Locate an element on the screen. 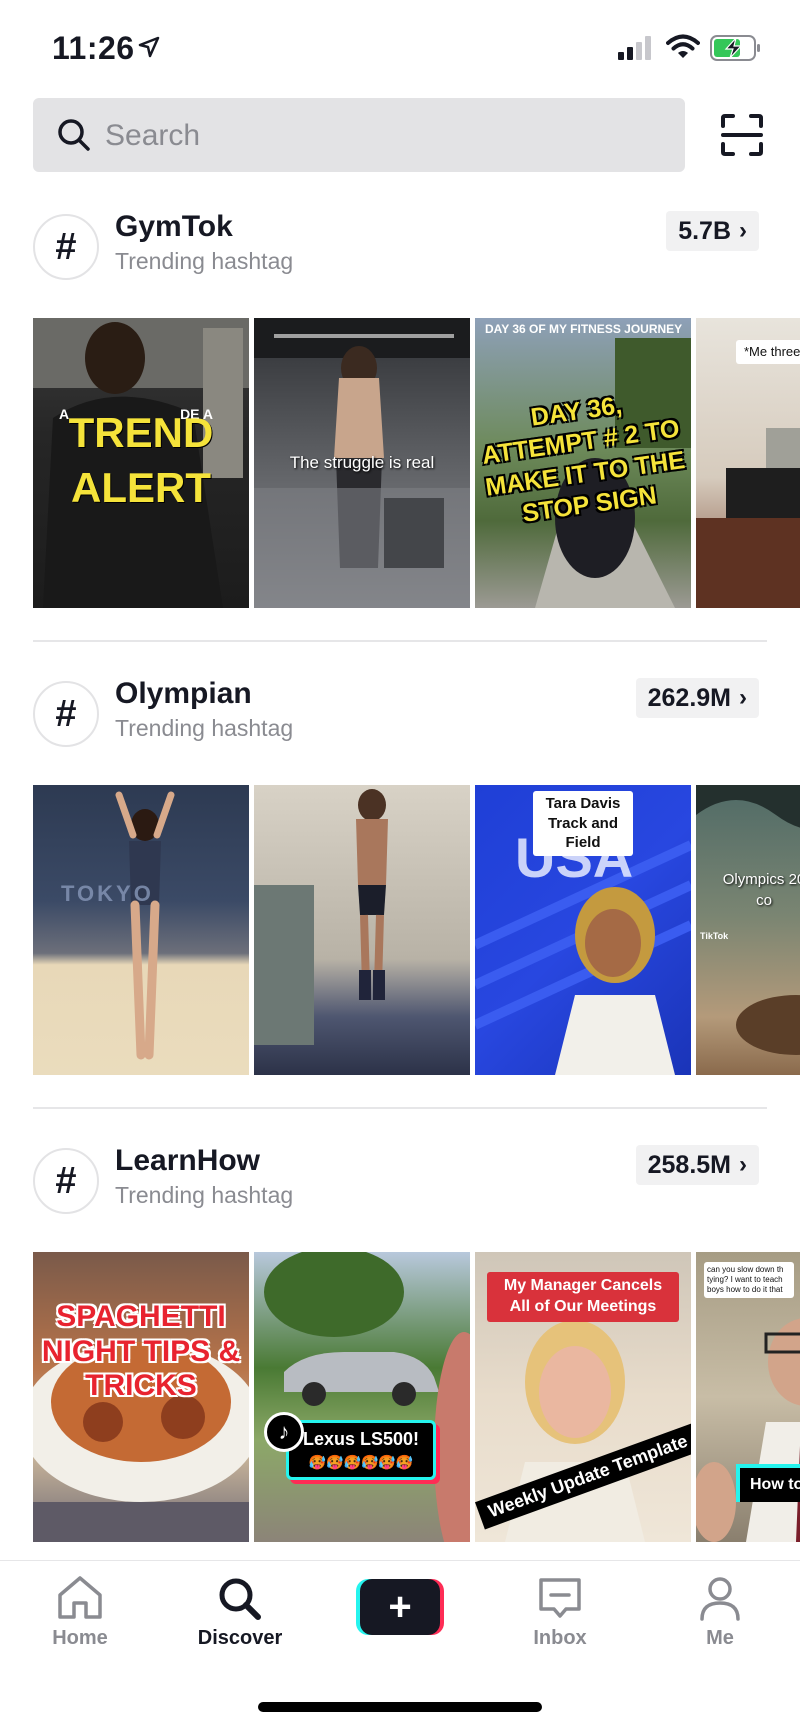 The image size is (800, 1731). hashtag-title: Olympian is located at coordinates (183, 694).